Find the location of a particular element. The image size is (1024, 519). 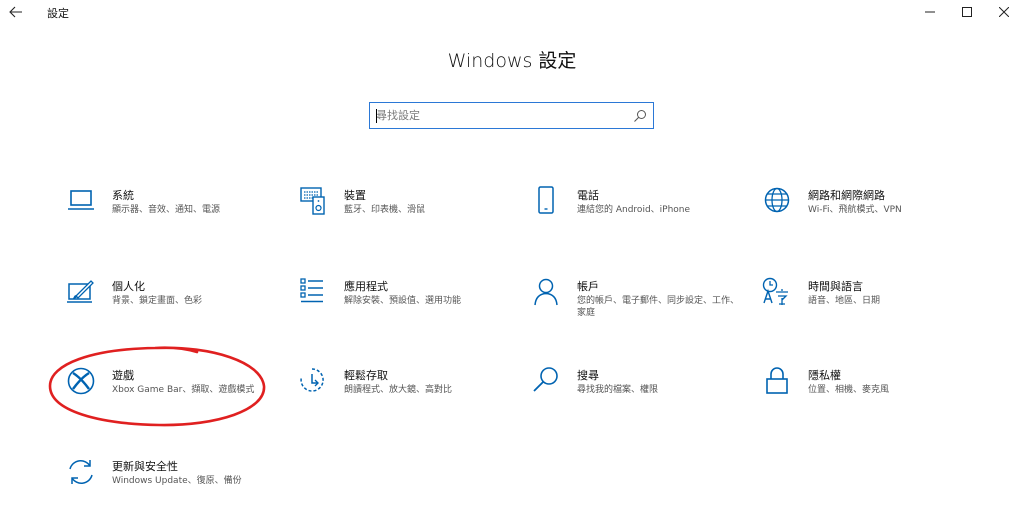

tile-ease-of-access: 輕鬆存取 朗讀程式、放大鏡、高對比 is located at coordinates (408, 397).